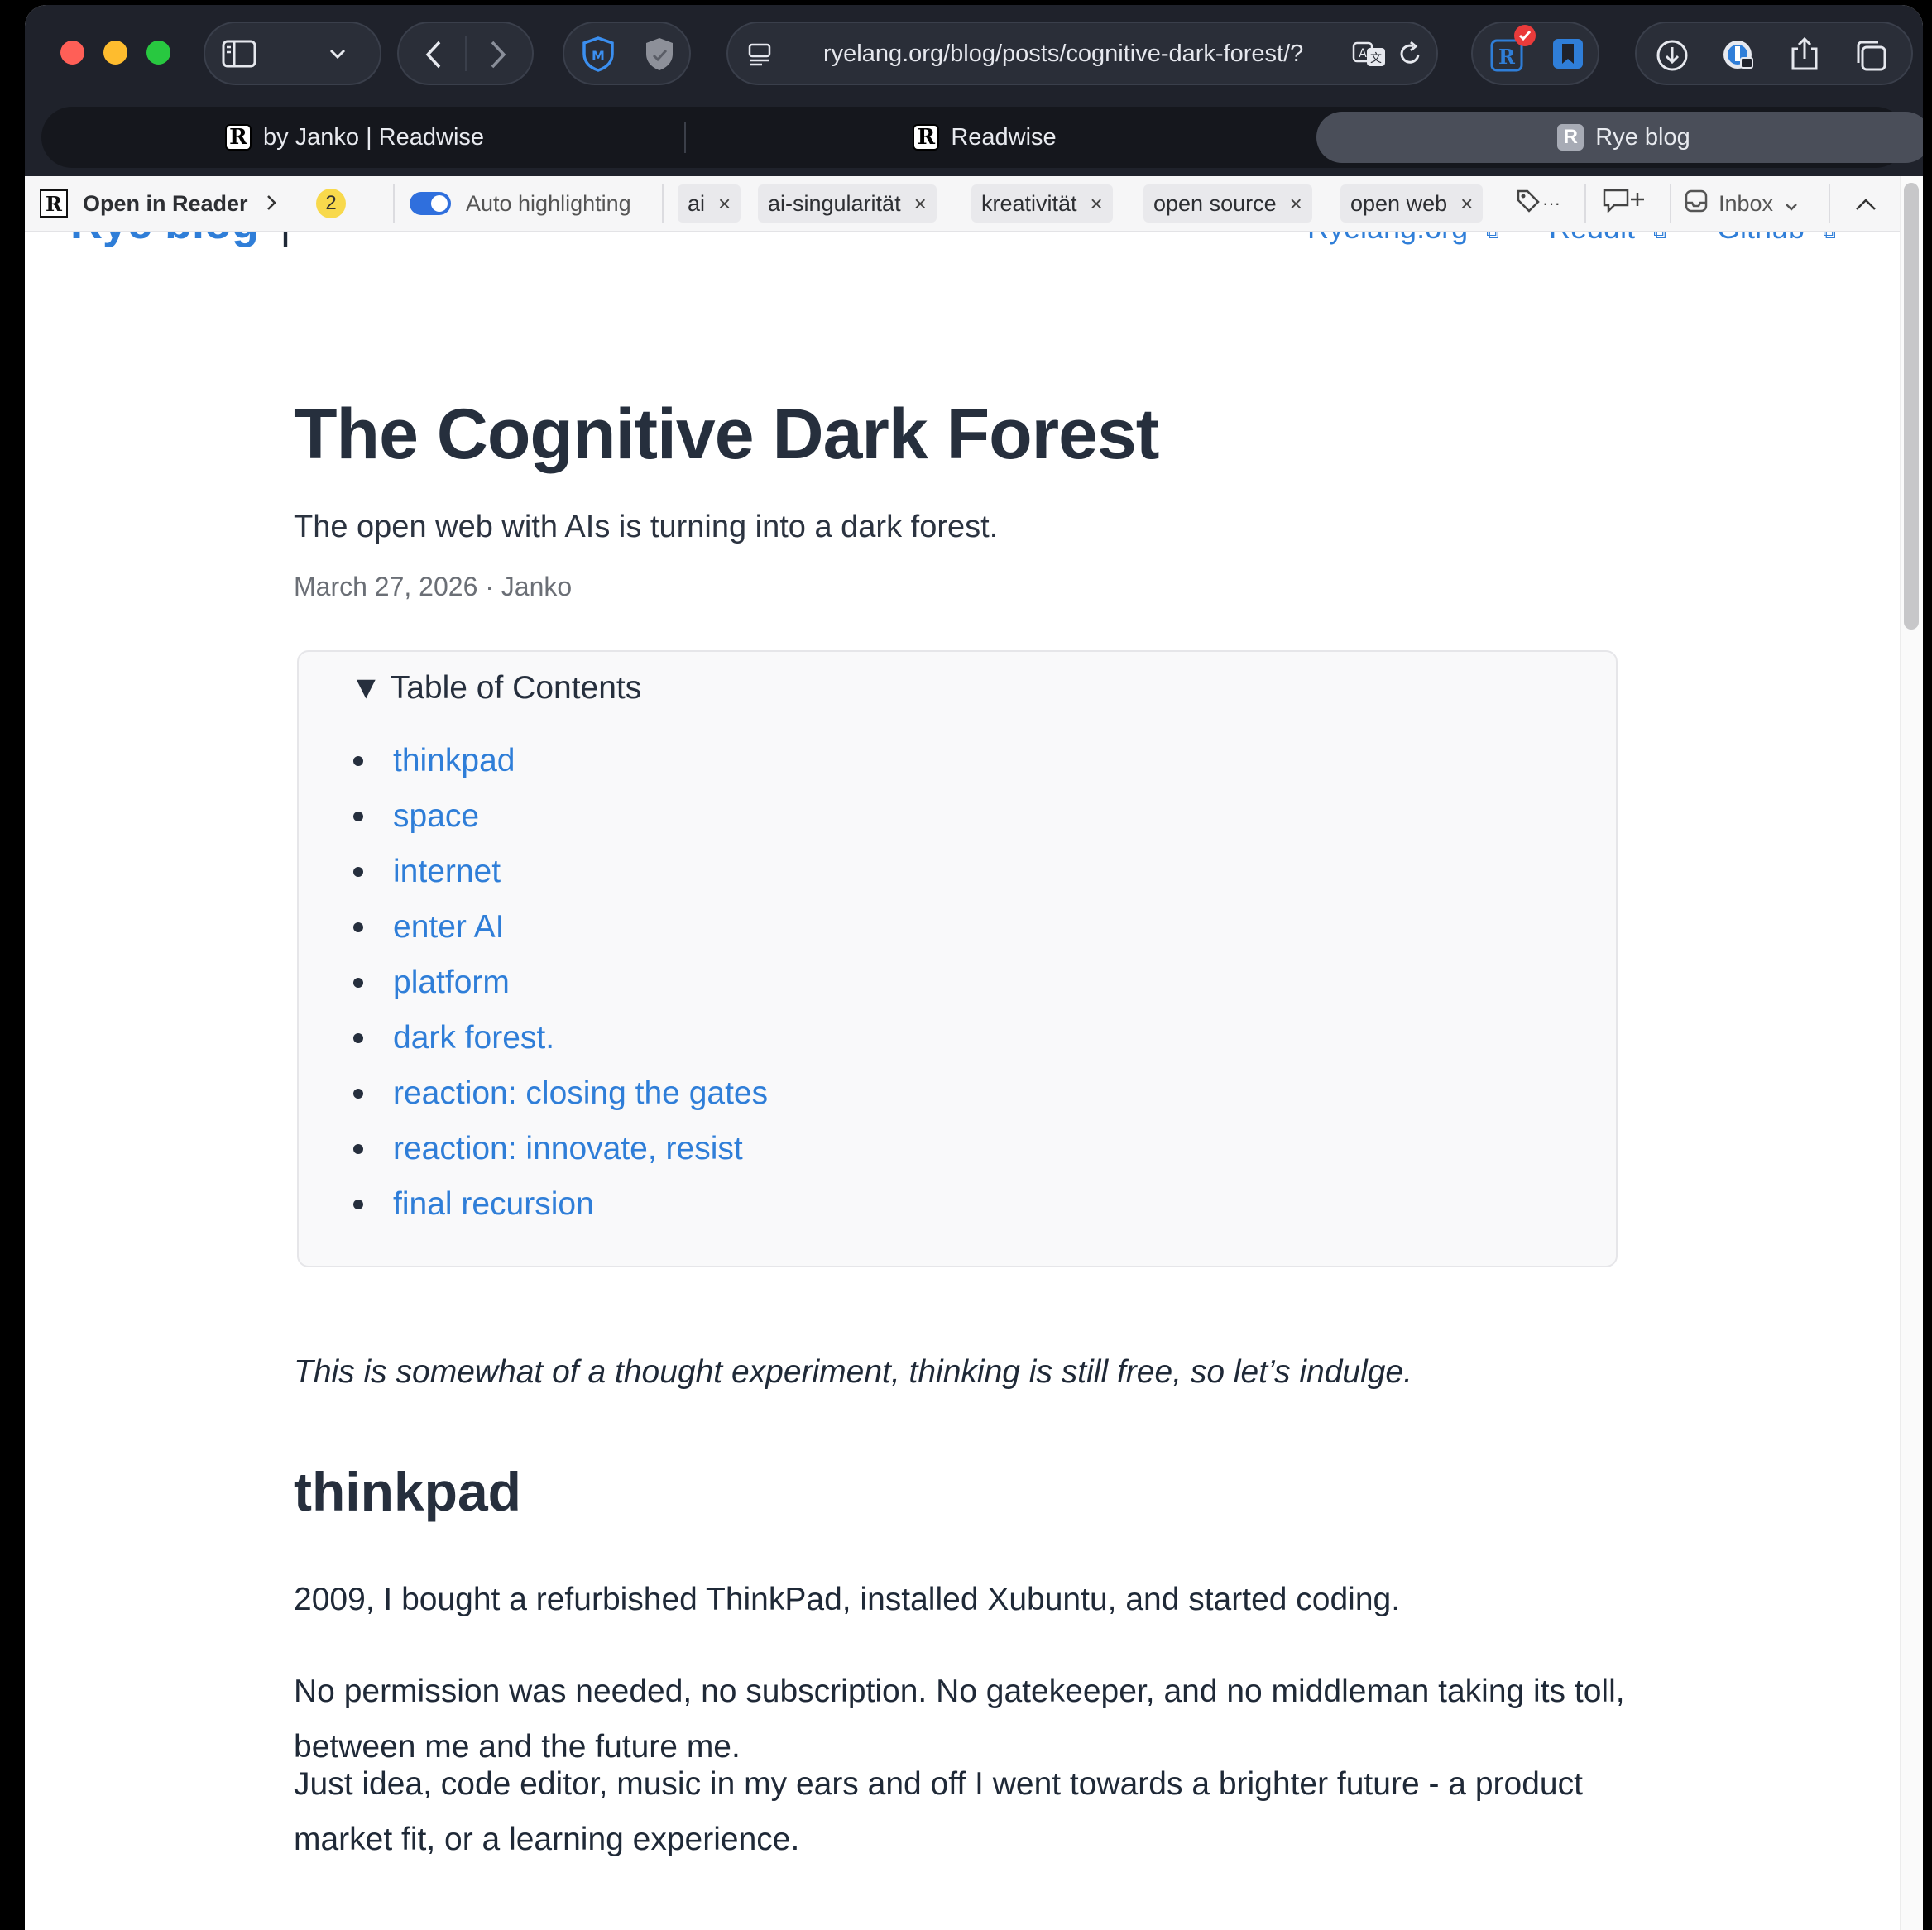 The height and width of the screenshot is (1930, 1932). I want to click on chevron-down-icon, so click(337, 54).